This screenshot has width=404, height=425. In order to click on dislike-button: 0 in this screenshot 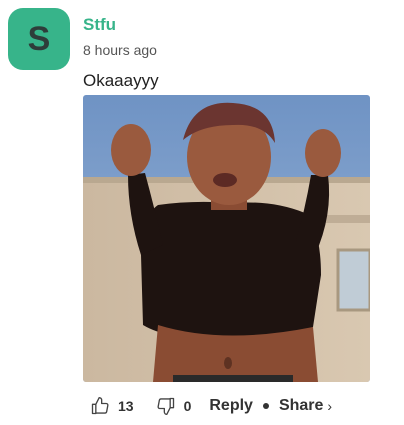, I will do `click(174, 406)`.